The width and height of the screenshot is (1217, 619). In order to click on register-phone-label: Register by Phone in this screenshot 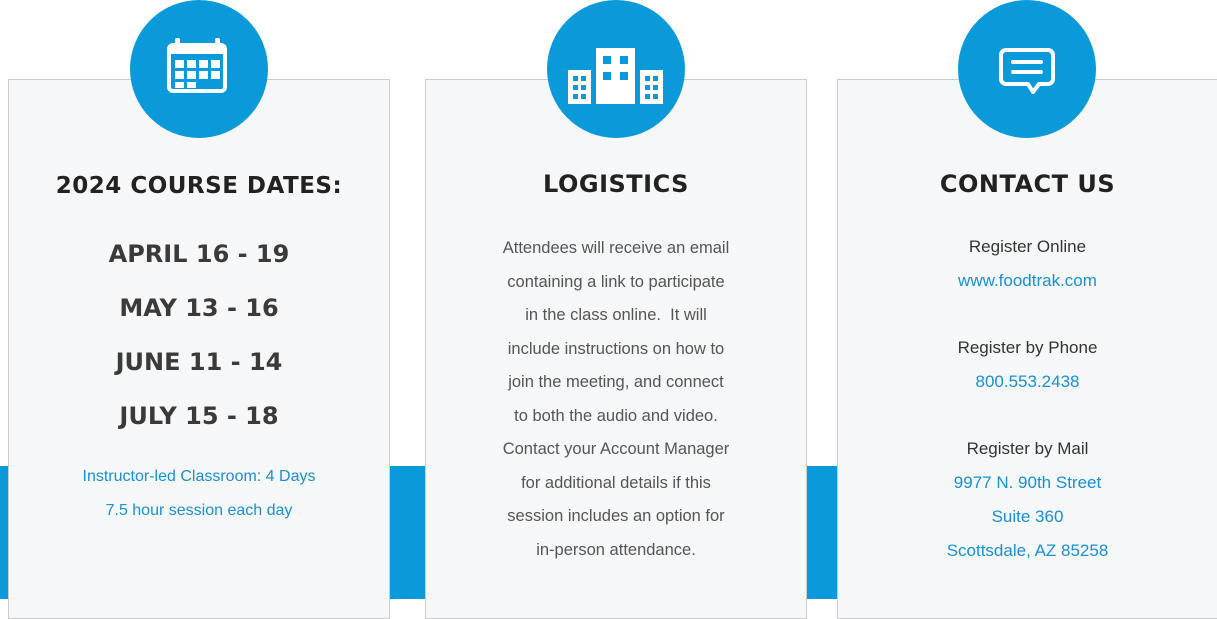, I will do `click(1027, 347)`.